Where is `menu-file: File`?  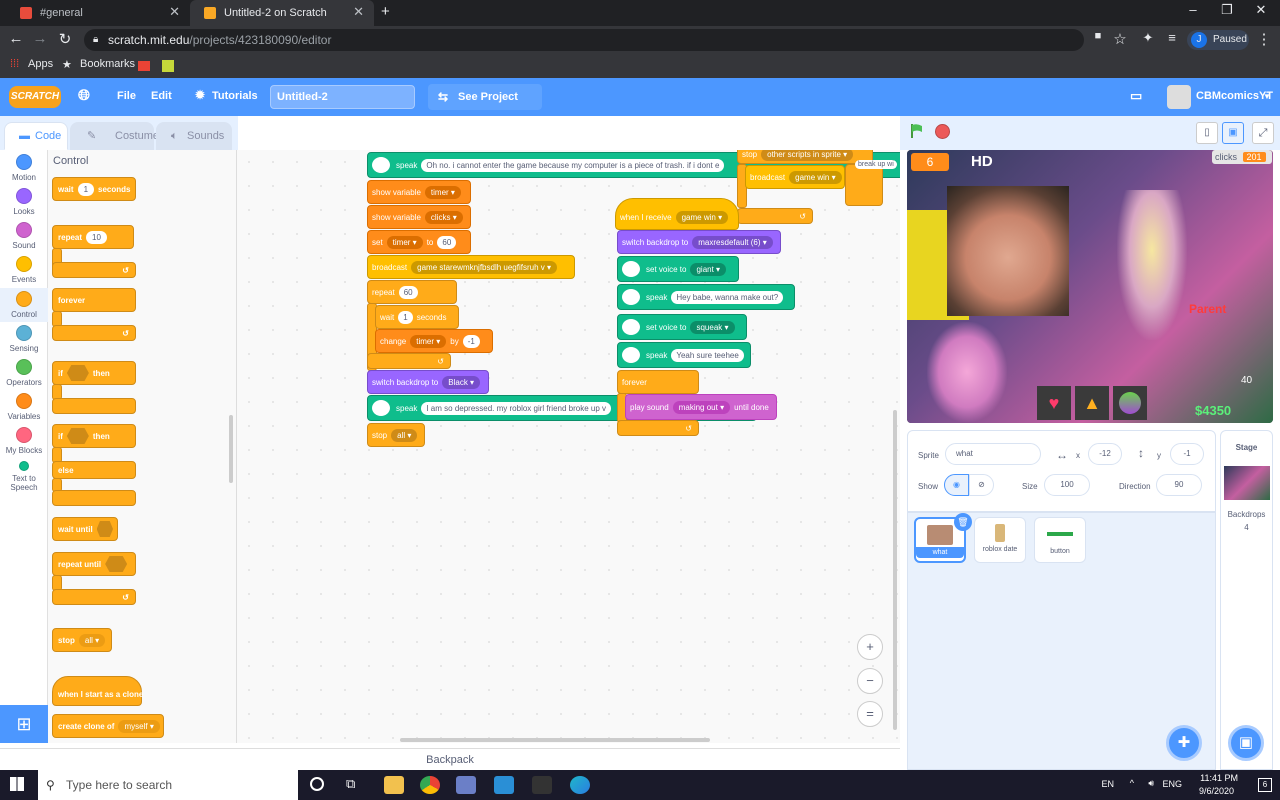 menu-file: File is located at coordinates (126, 96).